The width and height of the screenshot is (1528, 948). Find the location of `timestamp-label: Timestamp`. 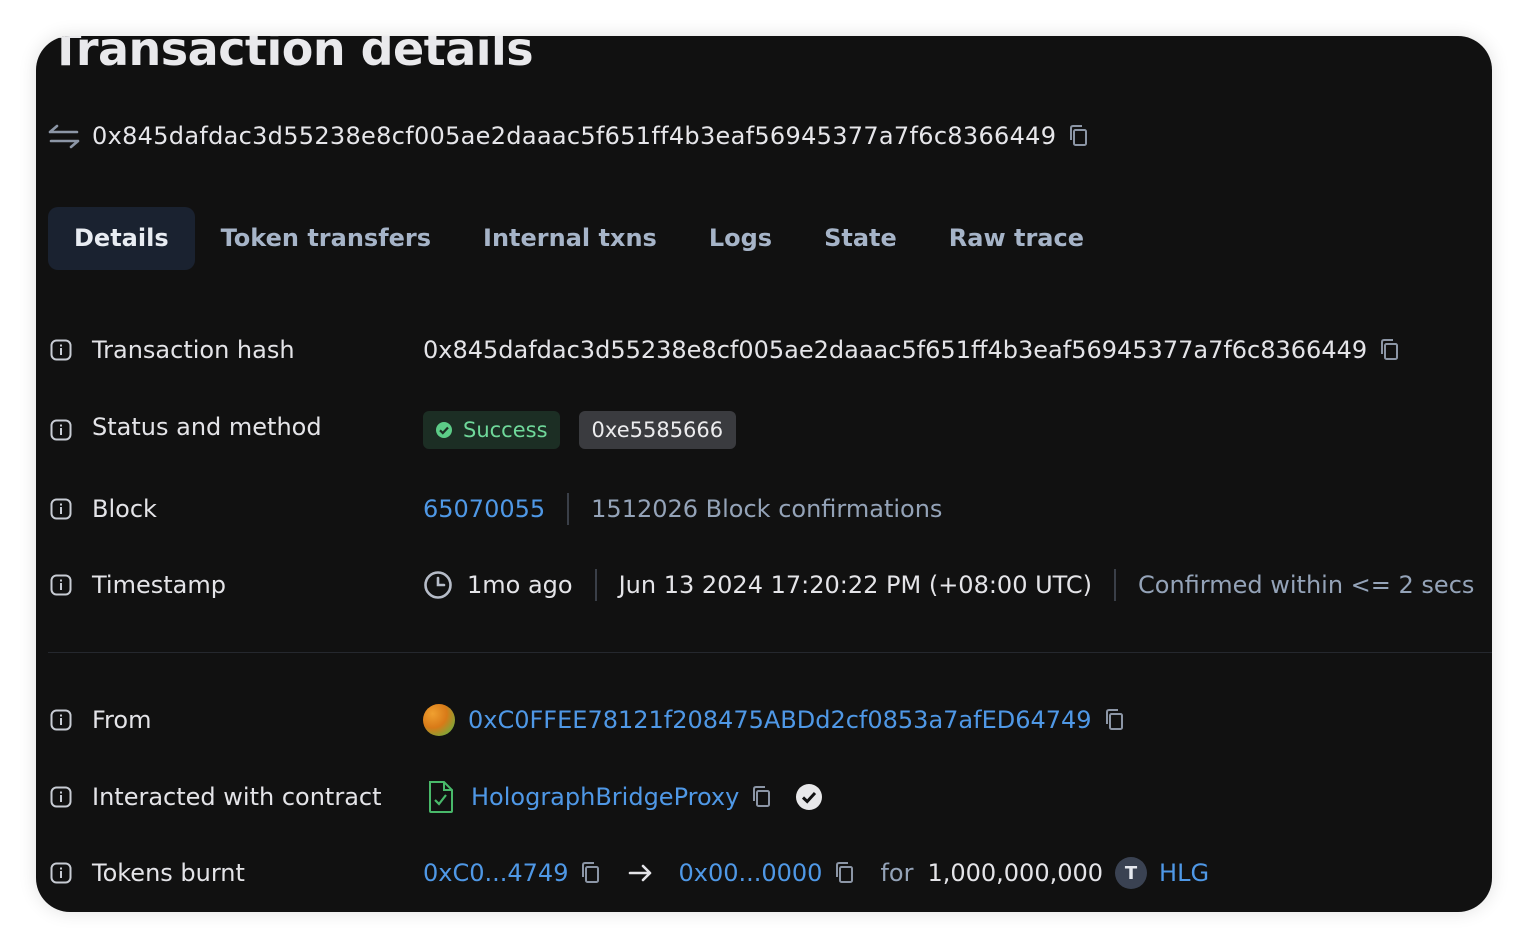

timestamp-label: Timestamp is located at coordinates (159, 585).